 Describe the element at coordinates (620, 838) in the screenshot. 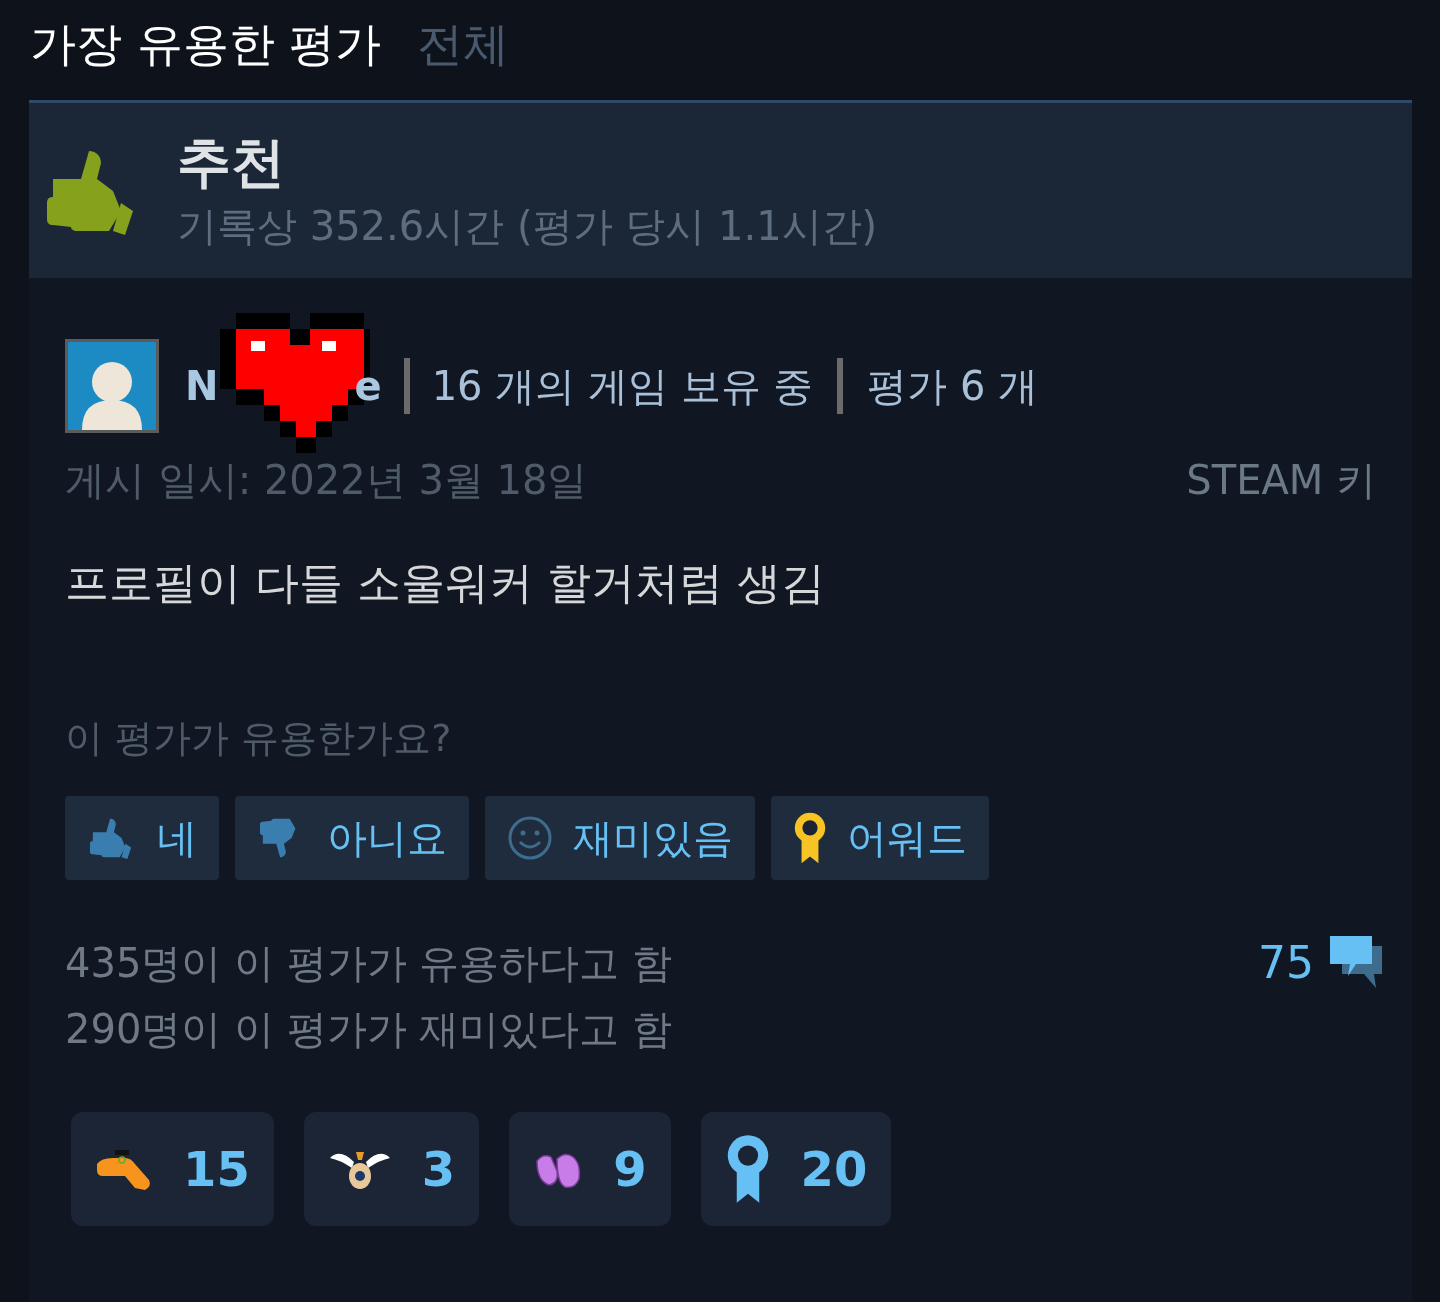

I see `vote-button: 재미있음` at that location.